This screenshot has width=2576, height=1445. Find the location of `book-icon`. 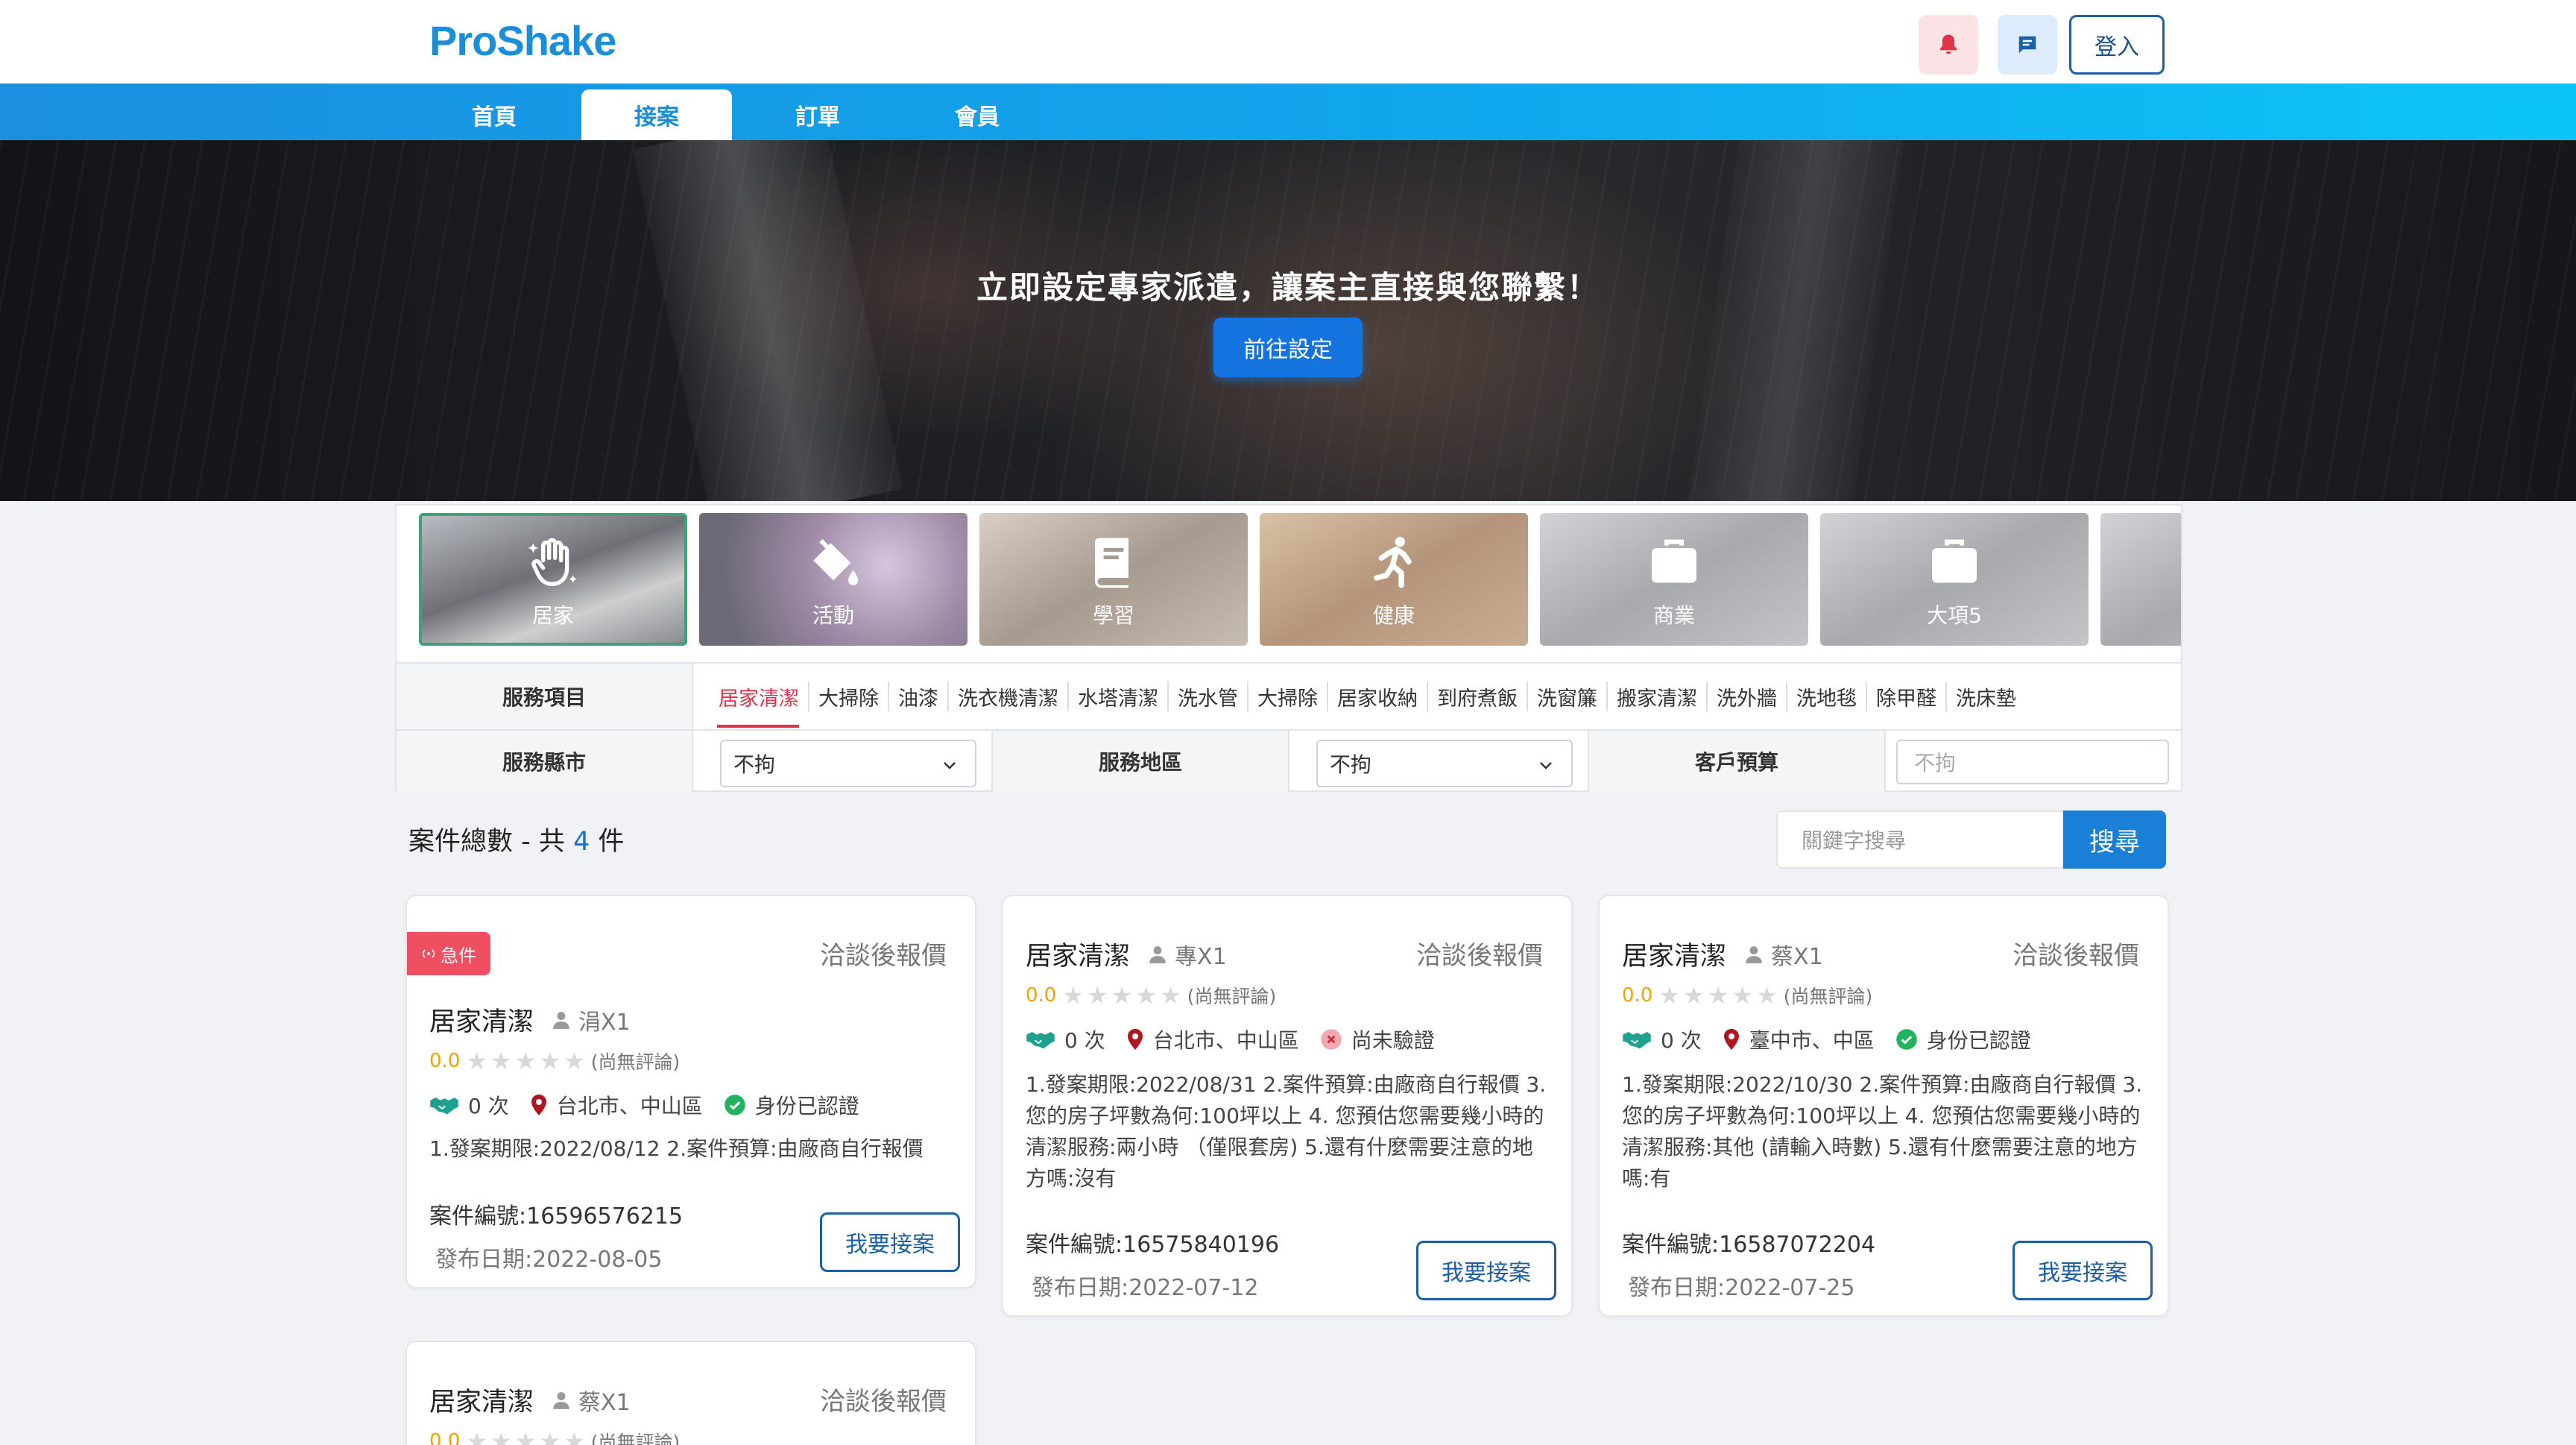

book-icon is located at coordinates (1113, 562).